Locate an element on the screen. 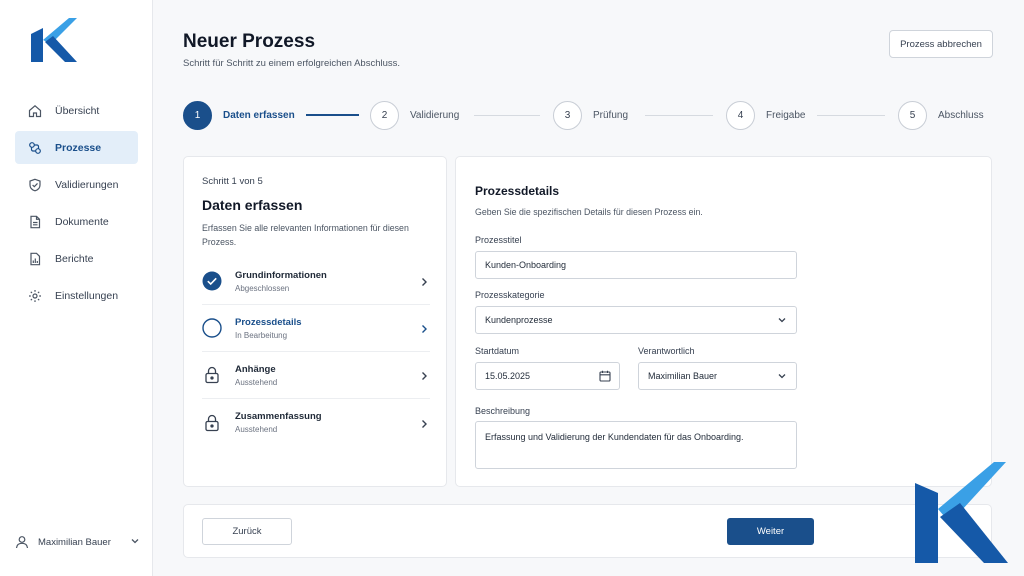 This screenshot has height=576, width=1024. user-icon is located at coordinates (22, 542).